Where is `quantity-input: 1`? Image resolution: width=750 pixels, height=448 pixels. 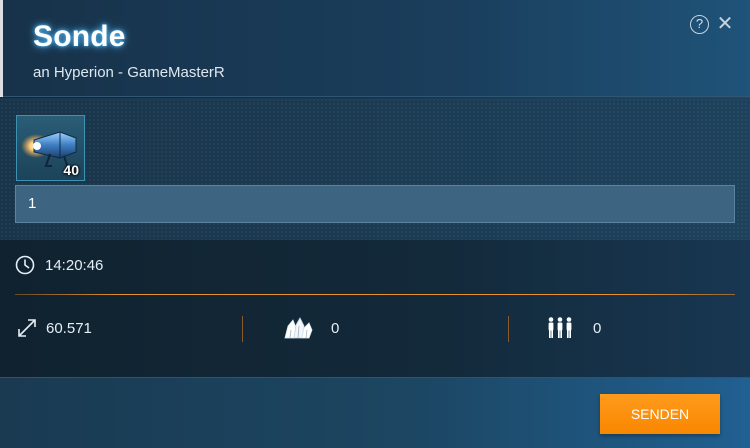 quantity-input: 1 is located at coordinates (375, 204).